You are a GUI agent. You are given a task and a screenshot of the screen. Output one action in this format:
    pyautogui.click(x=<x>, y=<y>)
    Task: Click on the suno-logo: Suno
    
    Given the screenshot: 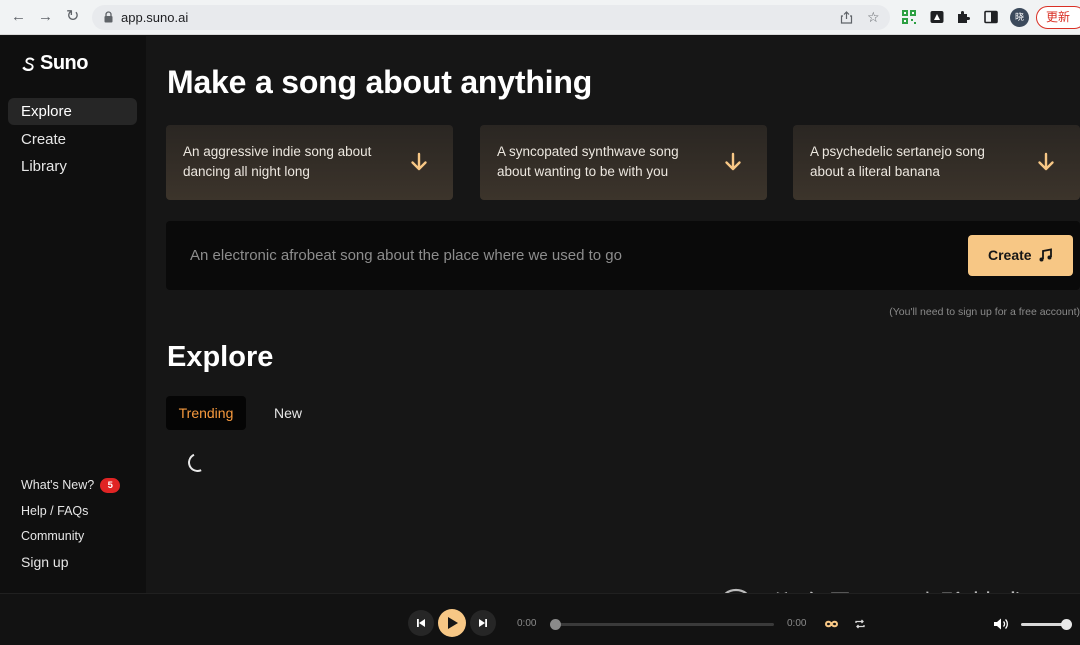 What is the action you would take?
    pyautogui.click(x=55, y=63)
    